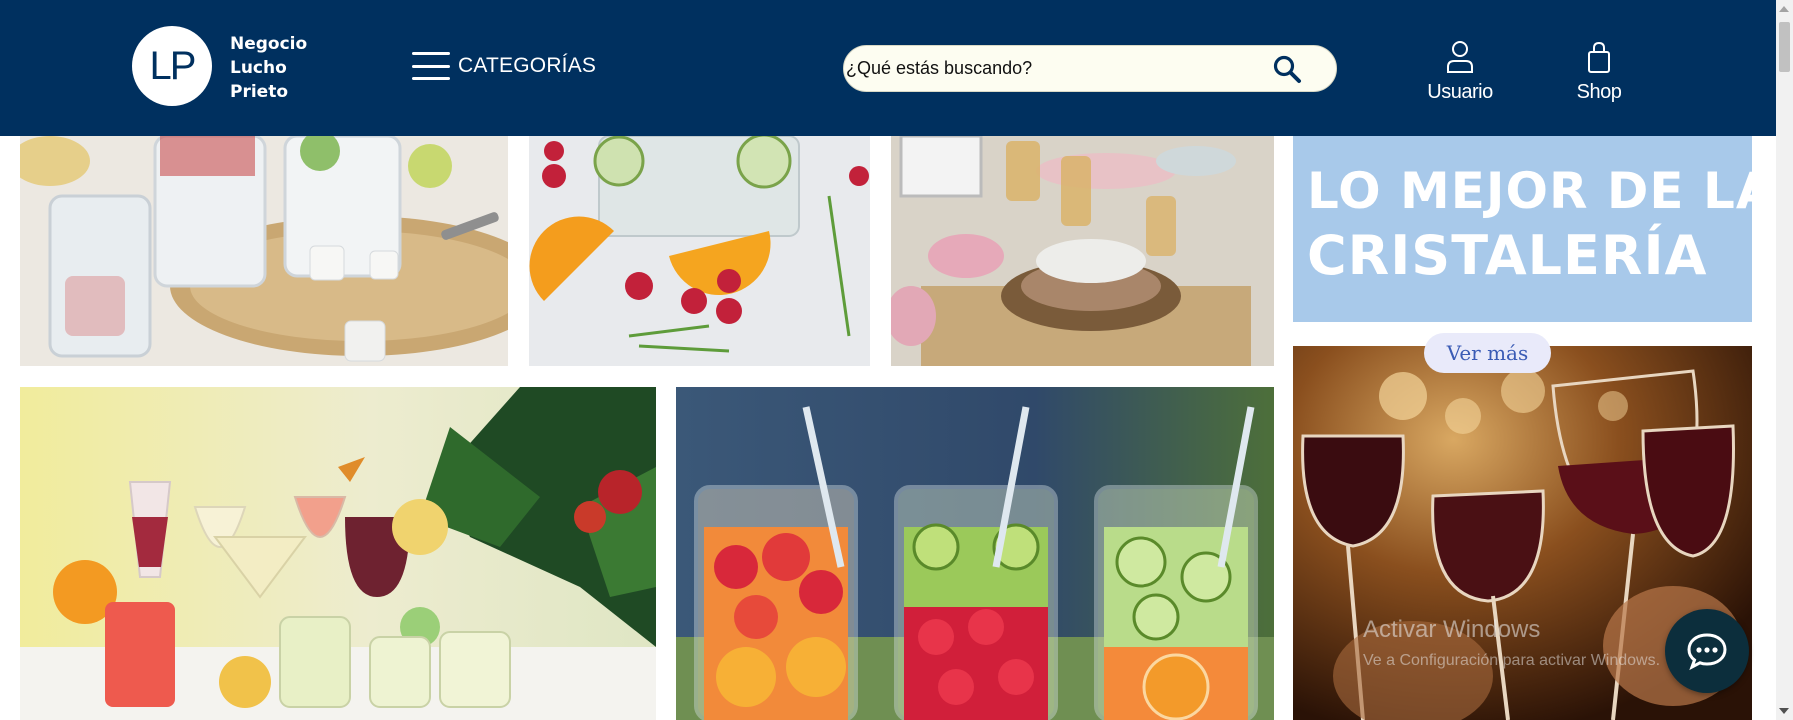 This screenshot has width=1793, height=720. Describe the element at coordinates (1460, 92) in the screenshot. I see `user-label: Usuario` at that location.